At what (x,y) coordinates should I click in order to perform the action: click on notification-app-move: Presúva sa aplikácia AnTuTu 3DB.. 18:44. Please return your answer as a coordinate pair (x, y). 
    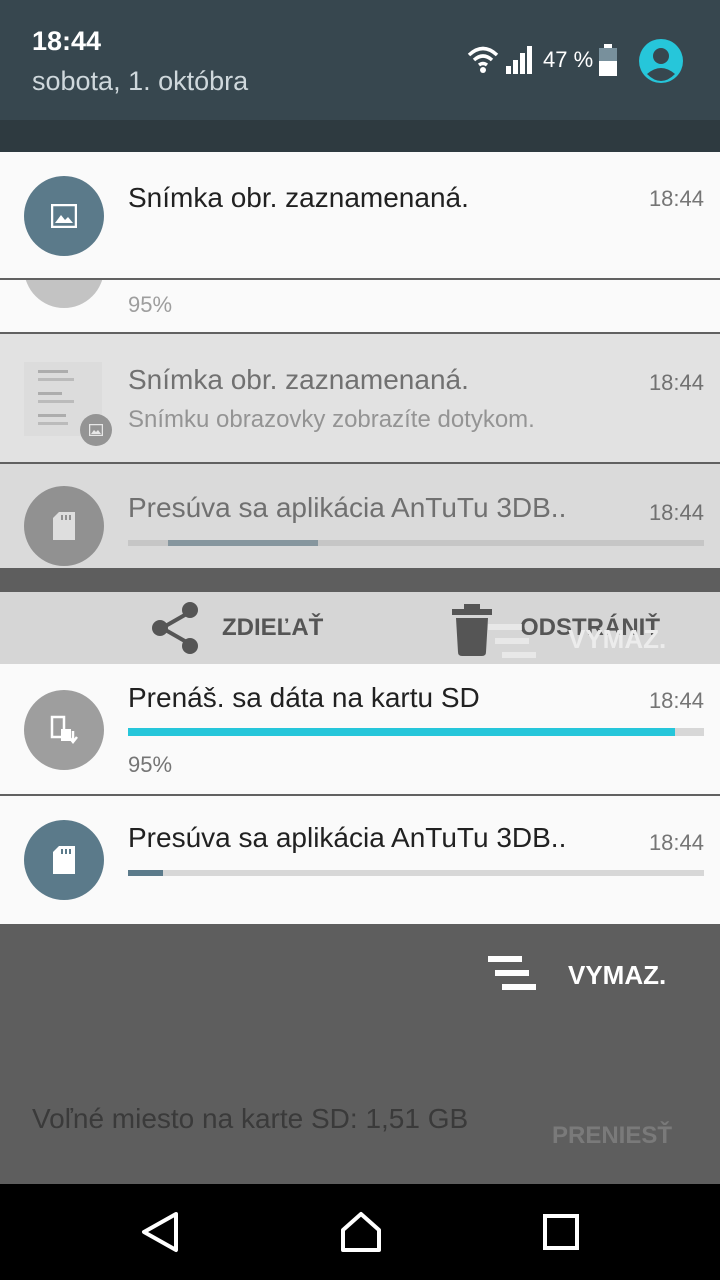
    Looking at the image, I should click on (360, 516).